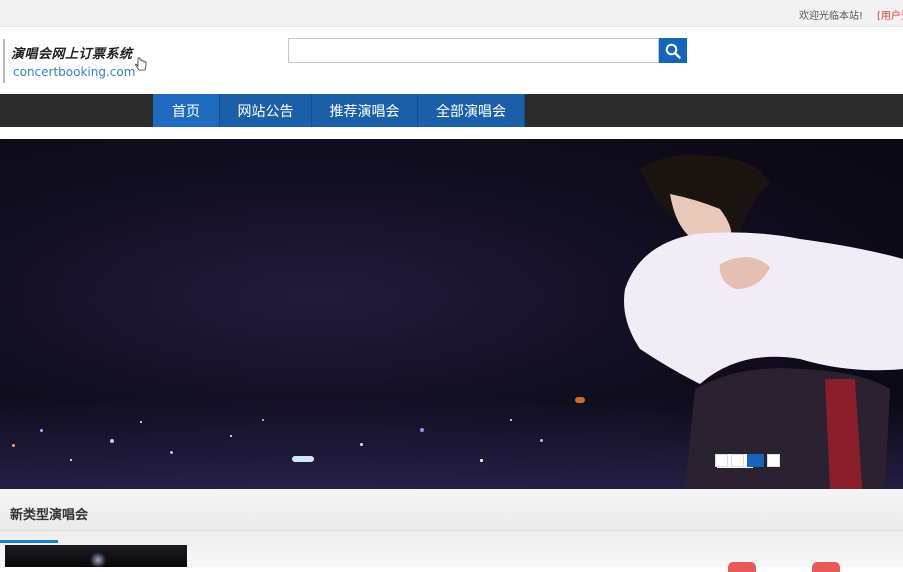 The height and width of the screenshot is (572, 903). What do you see at coordinates (29, 541) in the screenshot?
I see `section-tab-indicator` at bounding box center [29, 541].